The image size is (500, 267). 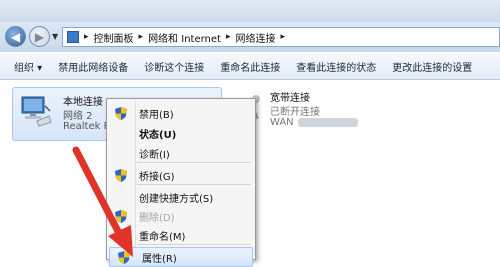 I want to click on broadband-connection-status: 已断开连接, so click(x=295, y=112).